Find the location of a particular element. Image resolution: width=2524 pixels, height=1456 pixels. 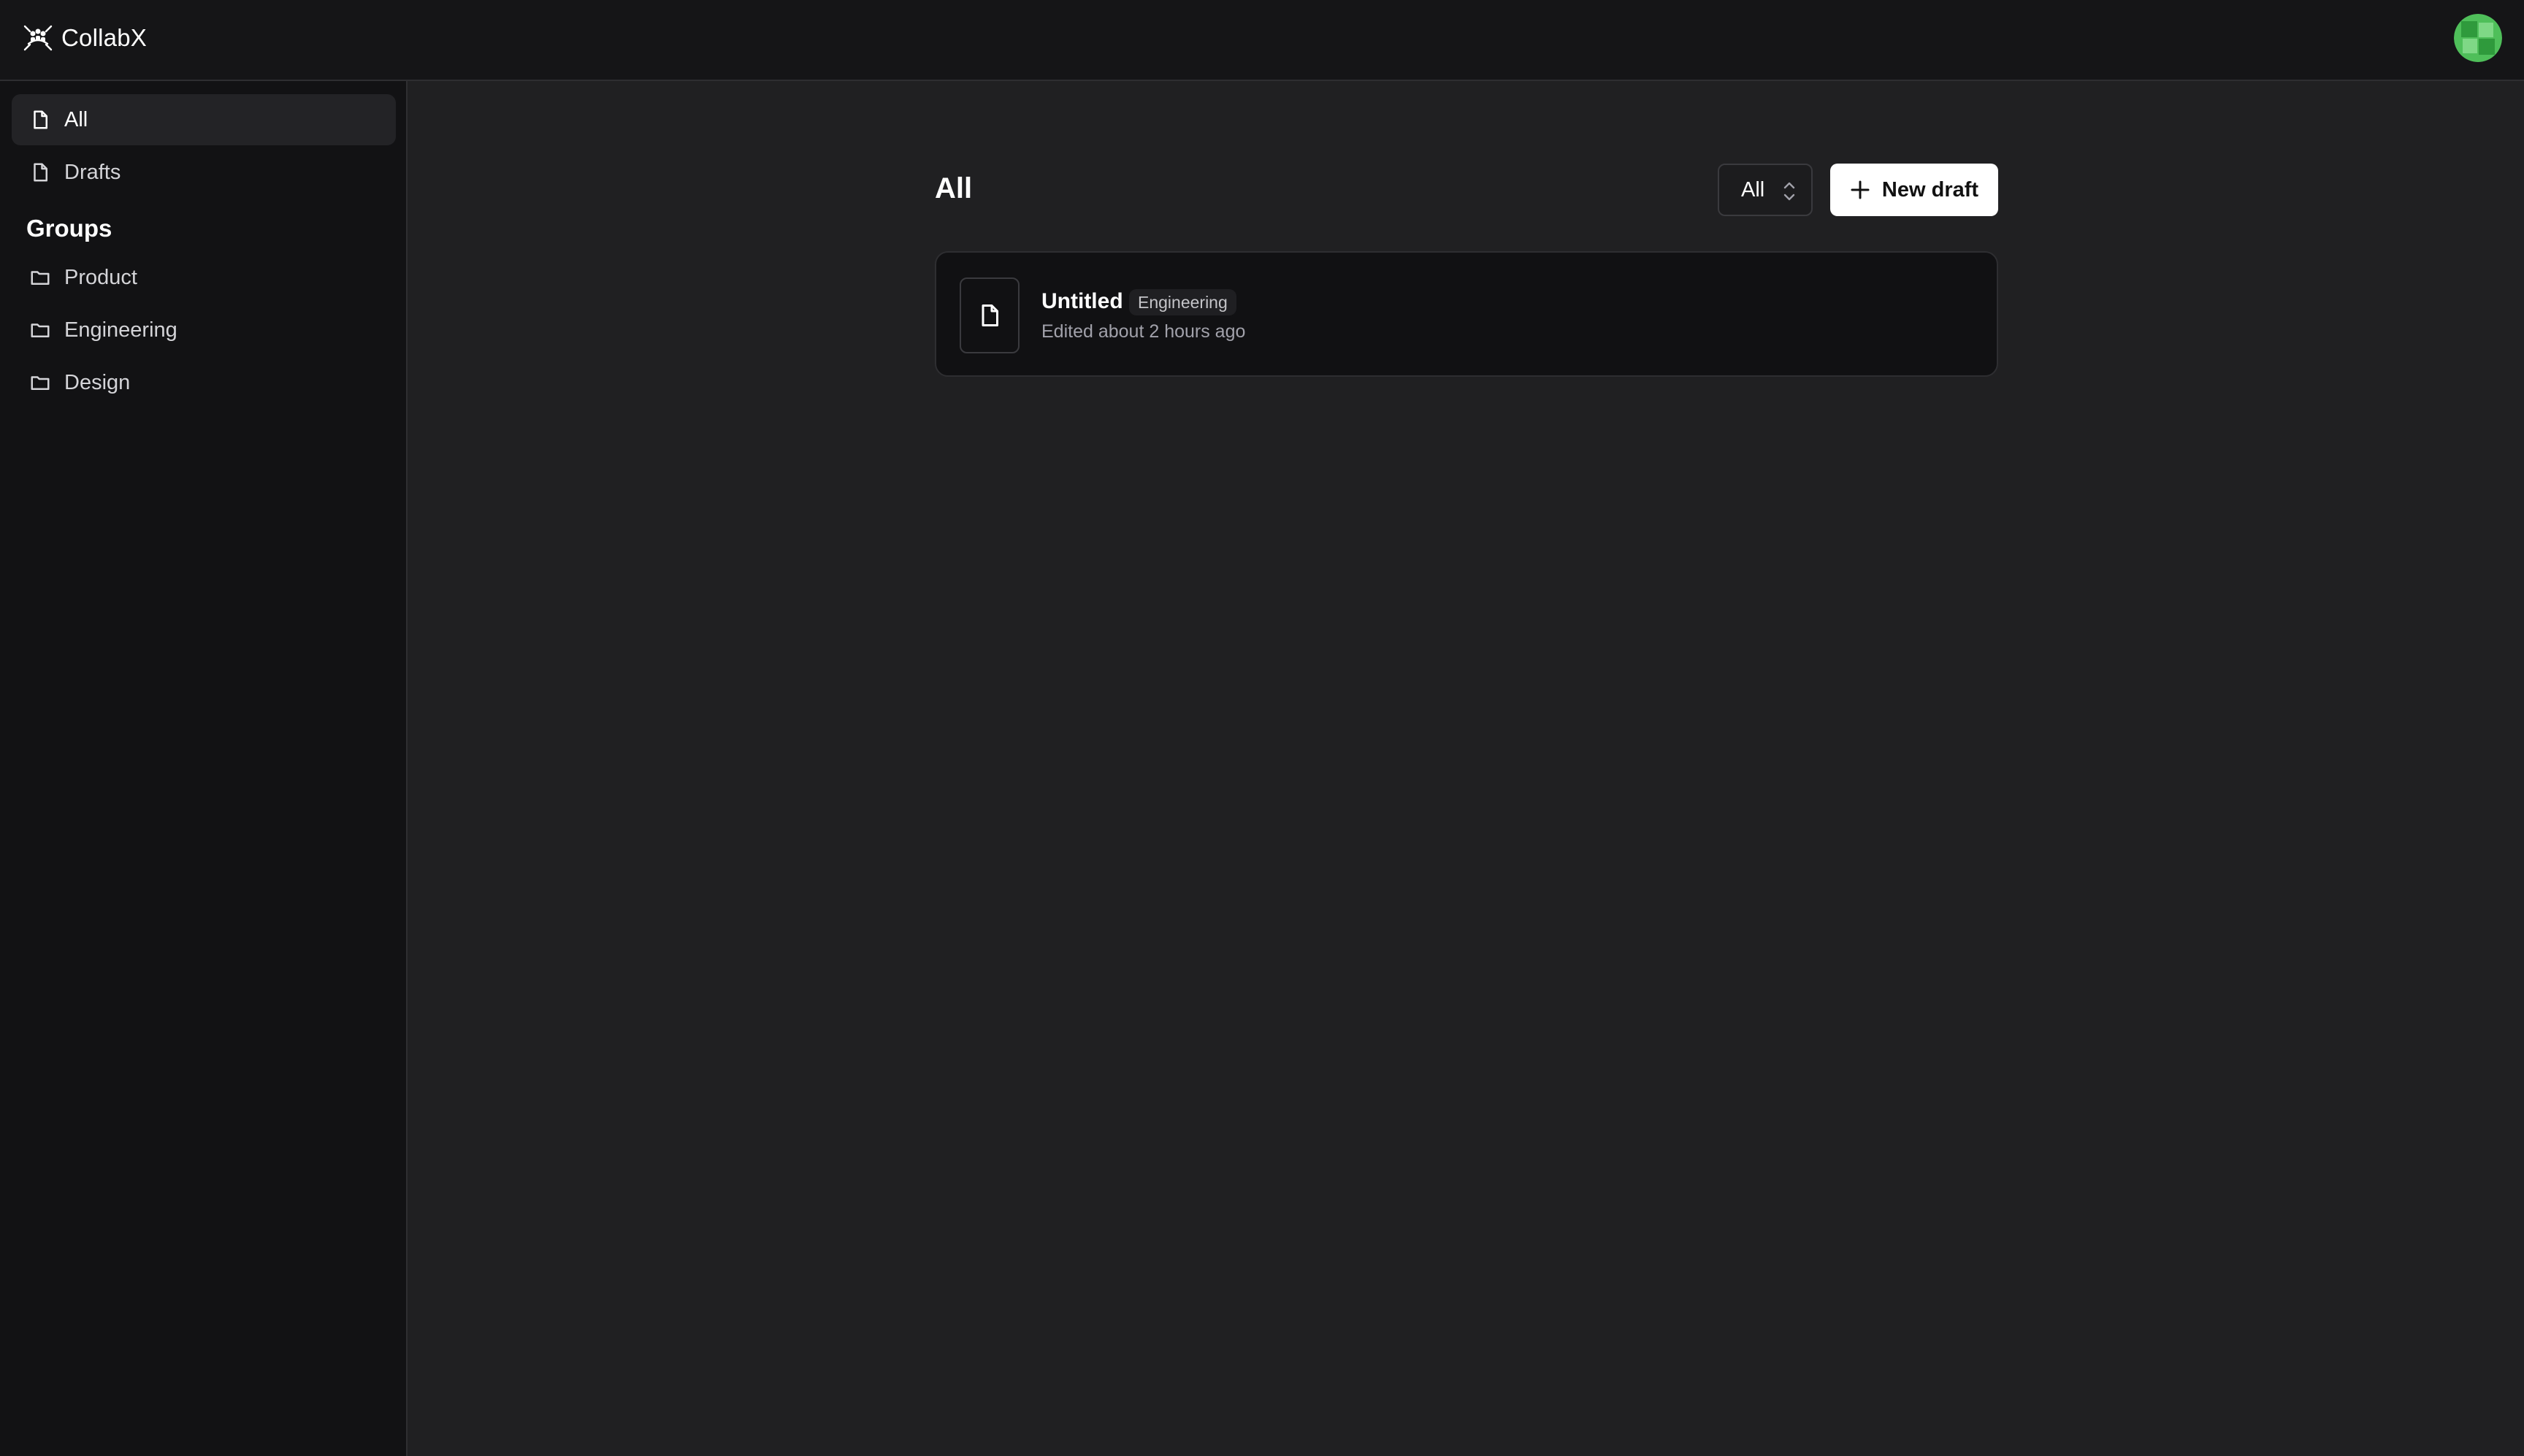

sidebar-item-label: Product is located at coordinates (100, 277).